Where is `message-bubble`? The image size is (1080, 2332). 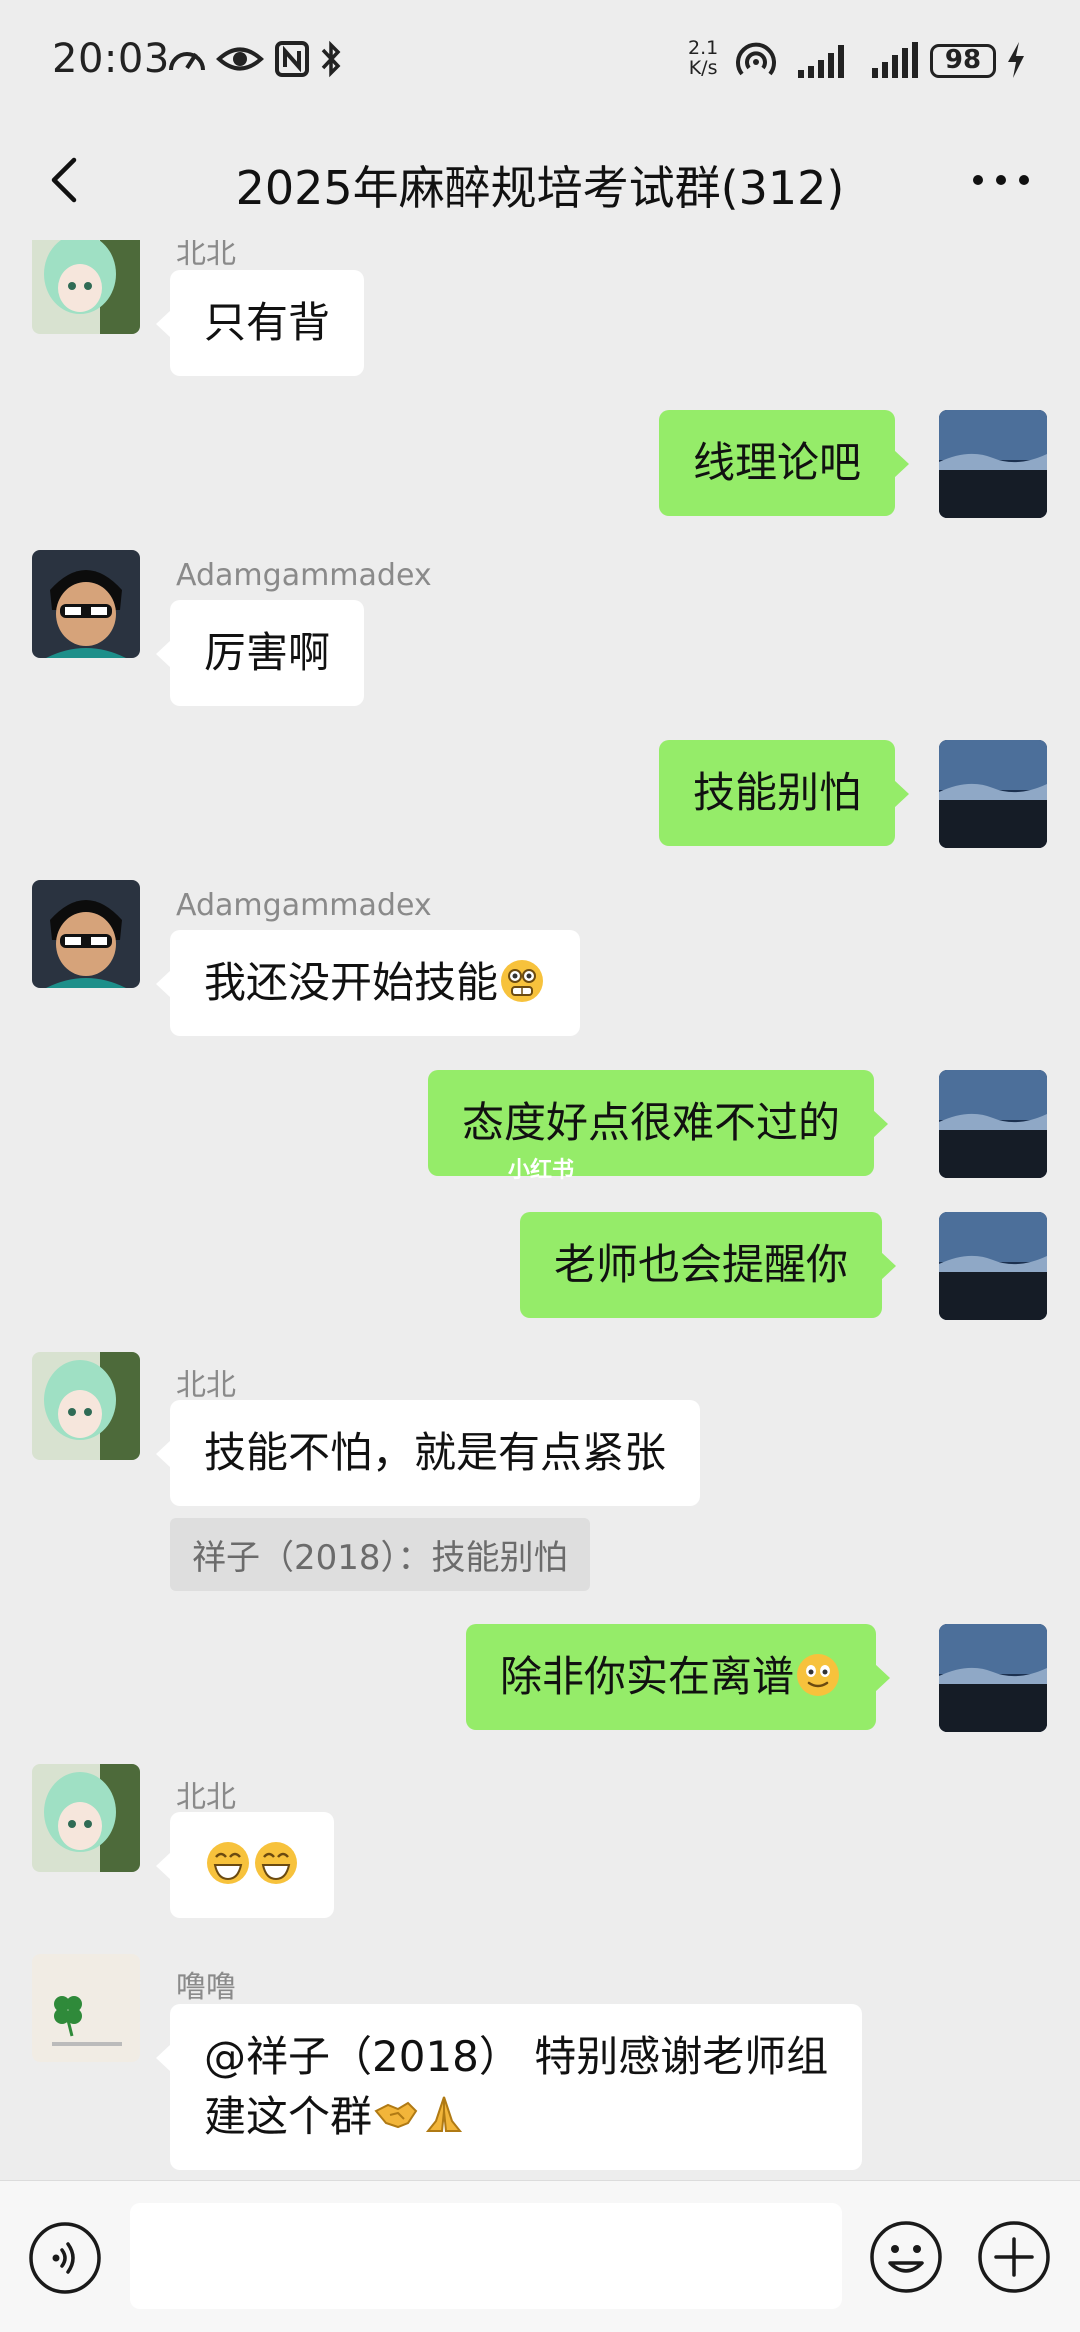 message-bubble is located at coordinates (245, 1865).